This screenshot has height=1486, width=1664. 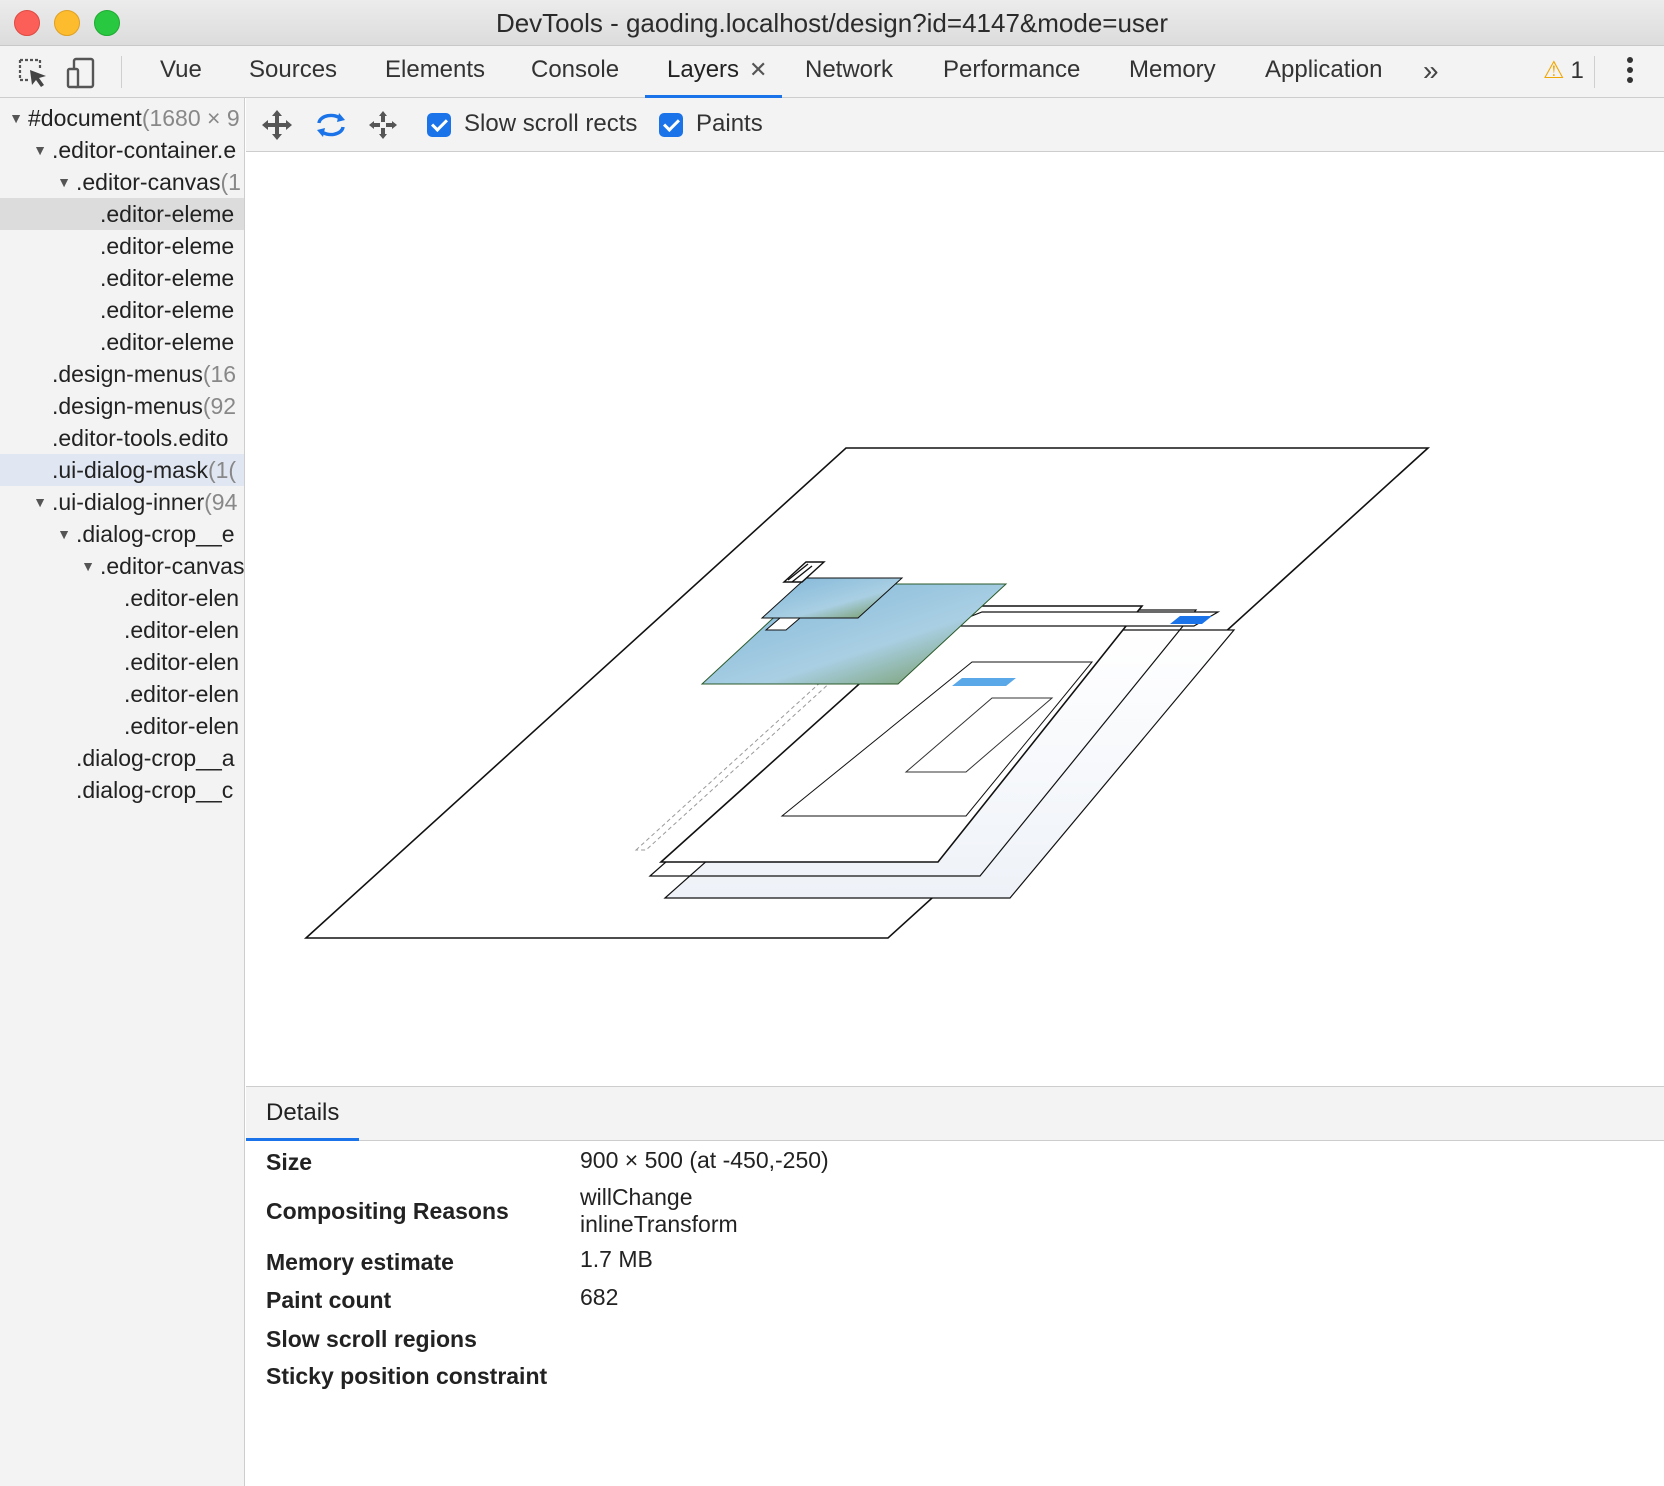 I want to click on tree-node-size: (16, so click(x=219, y=374).